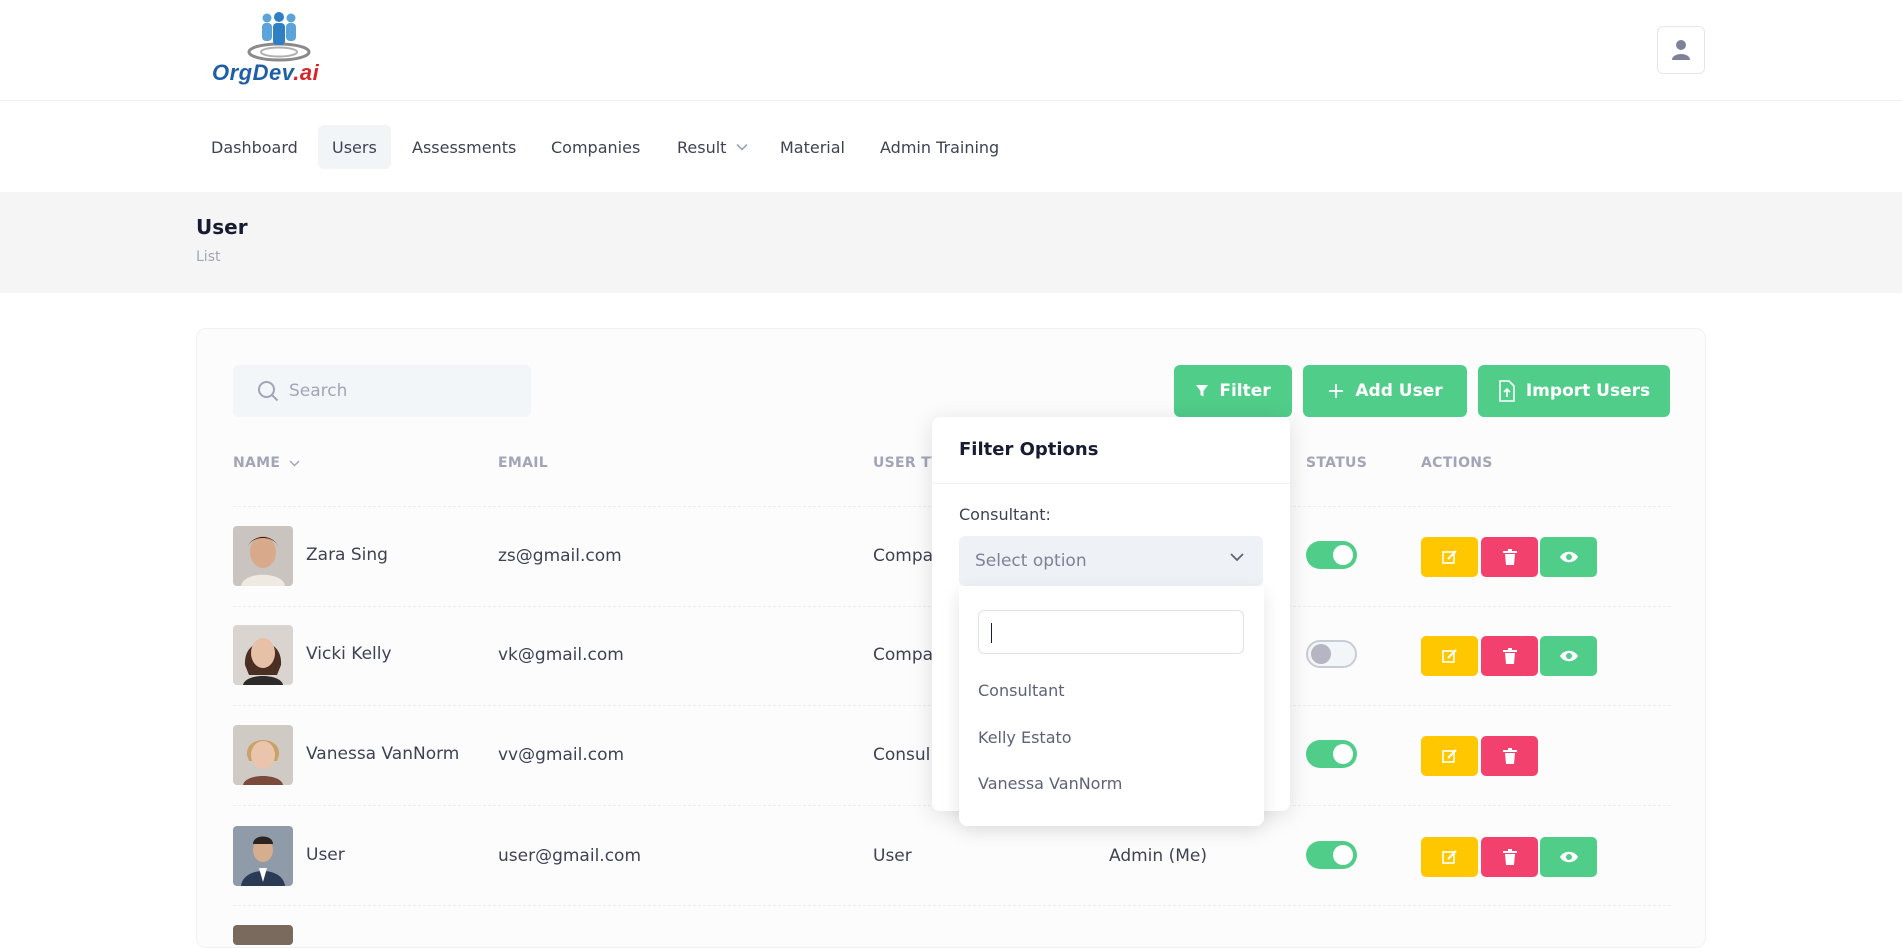  I want to click on nav-admin-training: Admin Training, so click(939, 147).